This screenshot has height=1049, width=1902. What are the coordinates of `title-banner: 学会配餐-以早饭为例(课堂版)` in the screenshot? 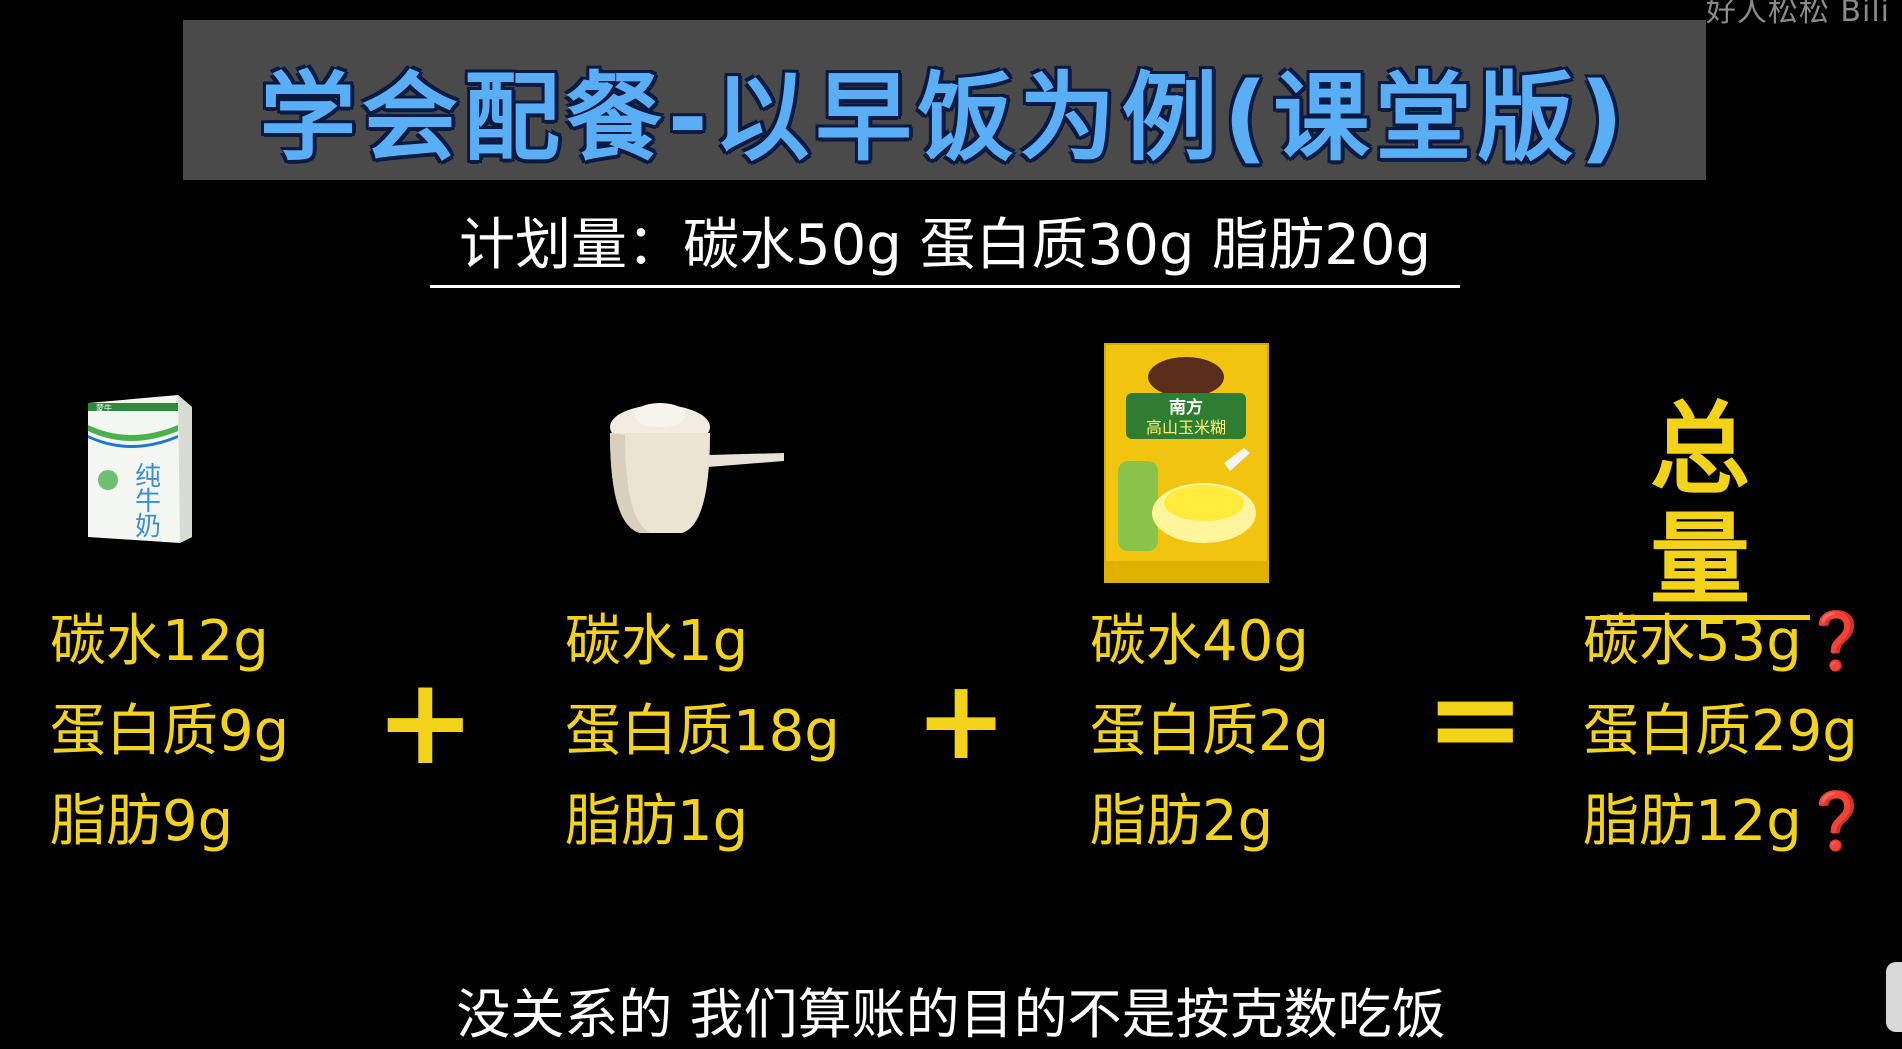 It's located at (944, 100).